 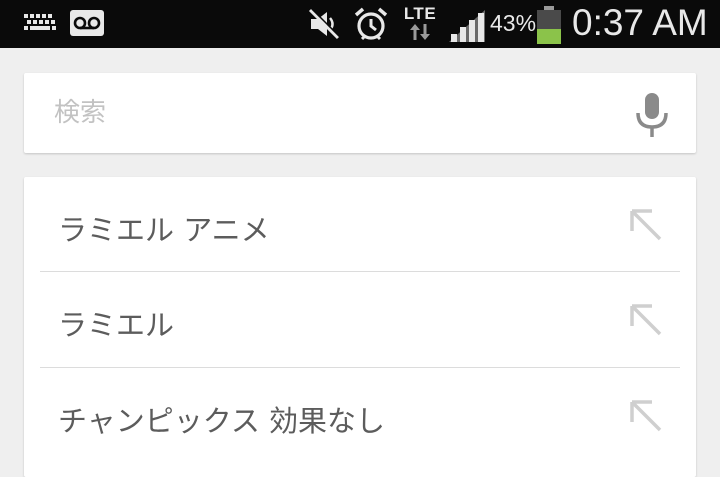 I want to click on clock: 0:37 AM, so click(x=640, y=22).